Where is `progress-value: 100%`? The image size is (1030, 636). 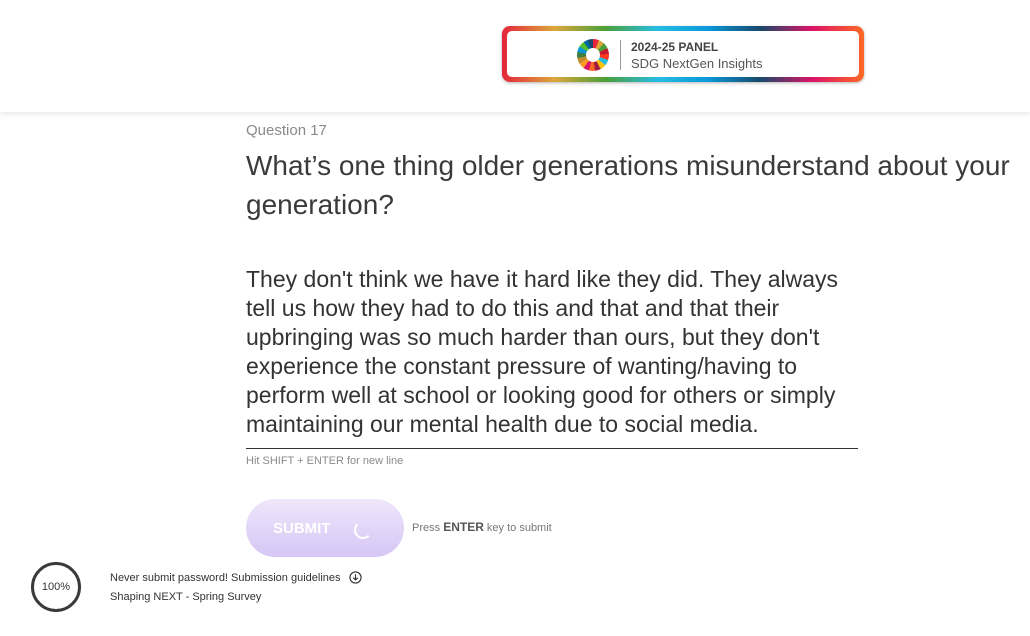
progress-value: 100% is located at coordinates (56, 587).